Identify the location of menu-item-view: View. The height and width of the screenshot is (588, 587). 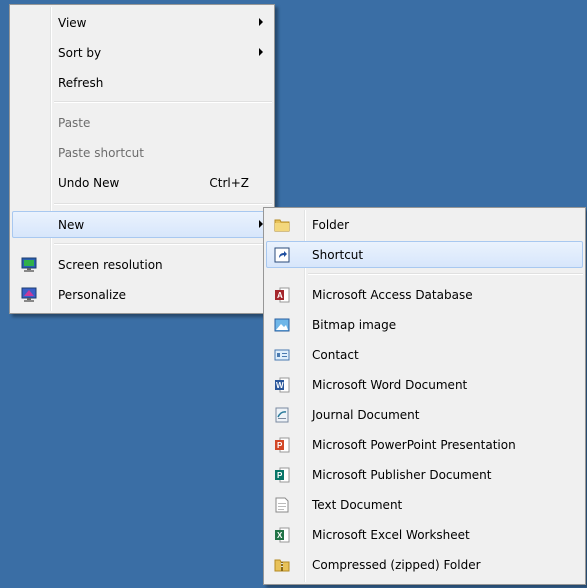
(142, 22).